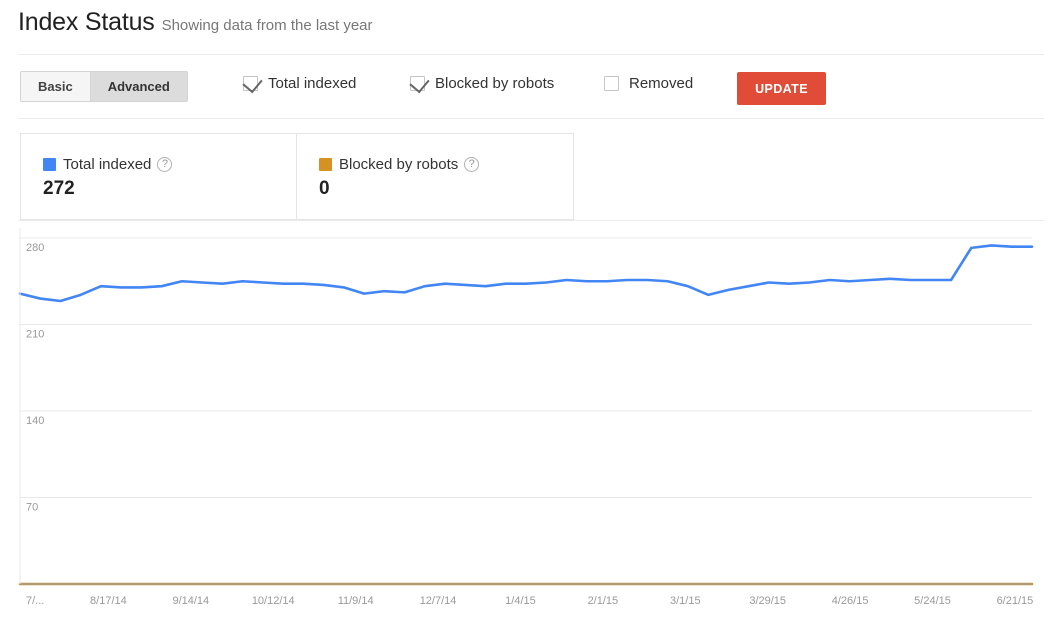 The image size is (1054, 618). What do you see at coordinates (495, 83) in the screenshot?
I see `checkbox-blocked-by-robots-label: Blocked by robots` at bounding box center [495, 83].